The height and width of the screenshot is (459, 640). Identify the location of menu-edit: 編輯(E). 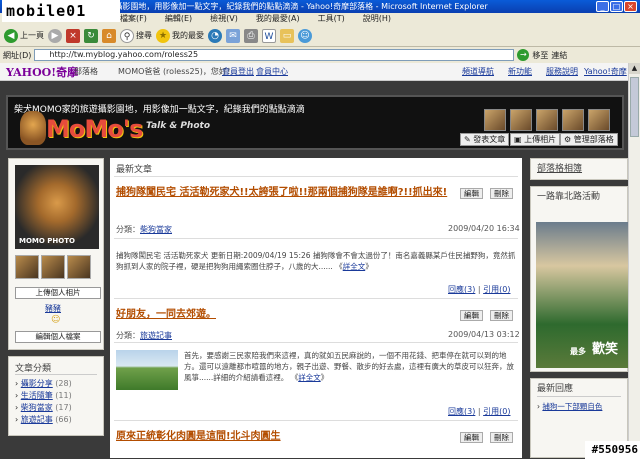
(178, 18).